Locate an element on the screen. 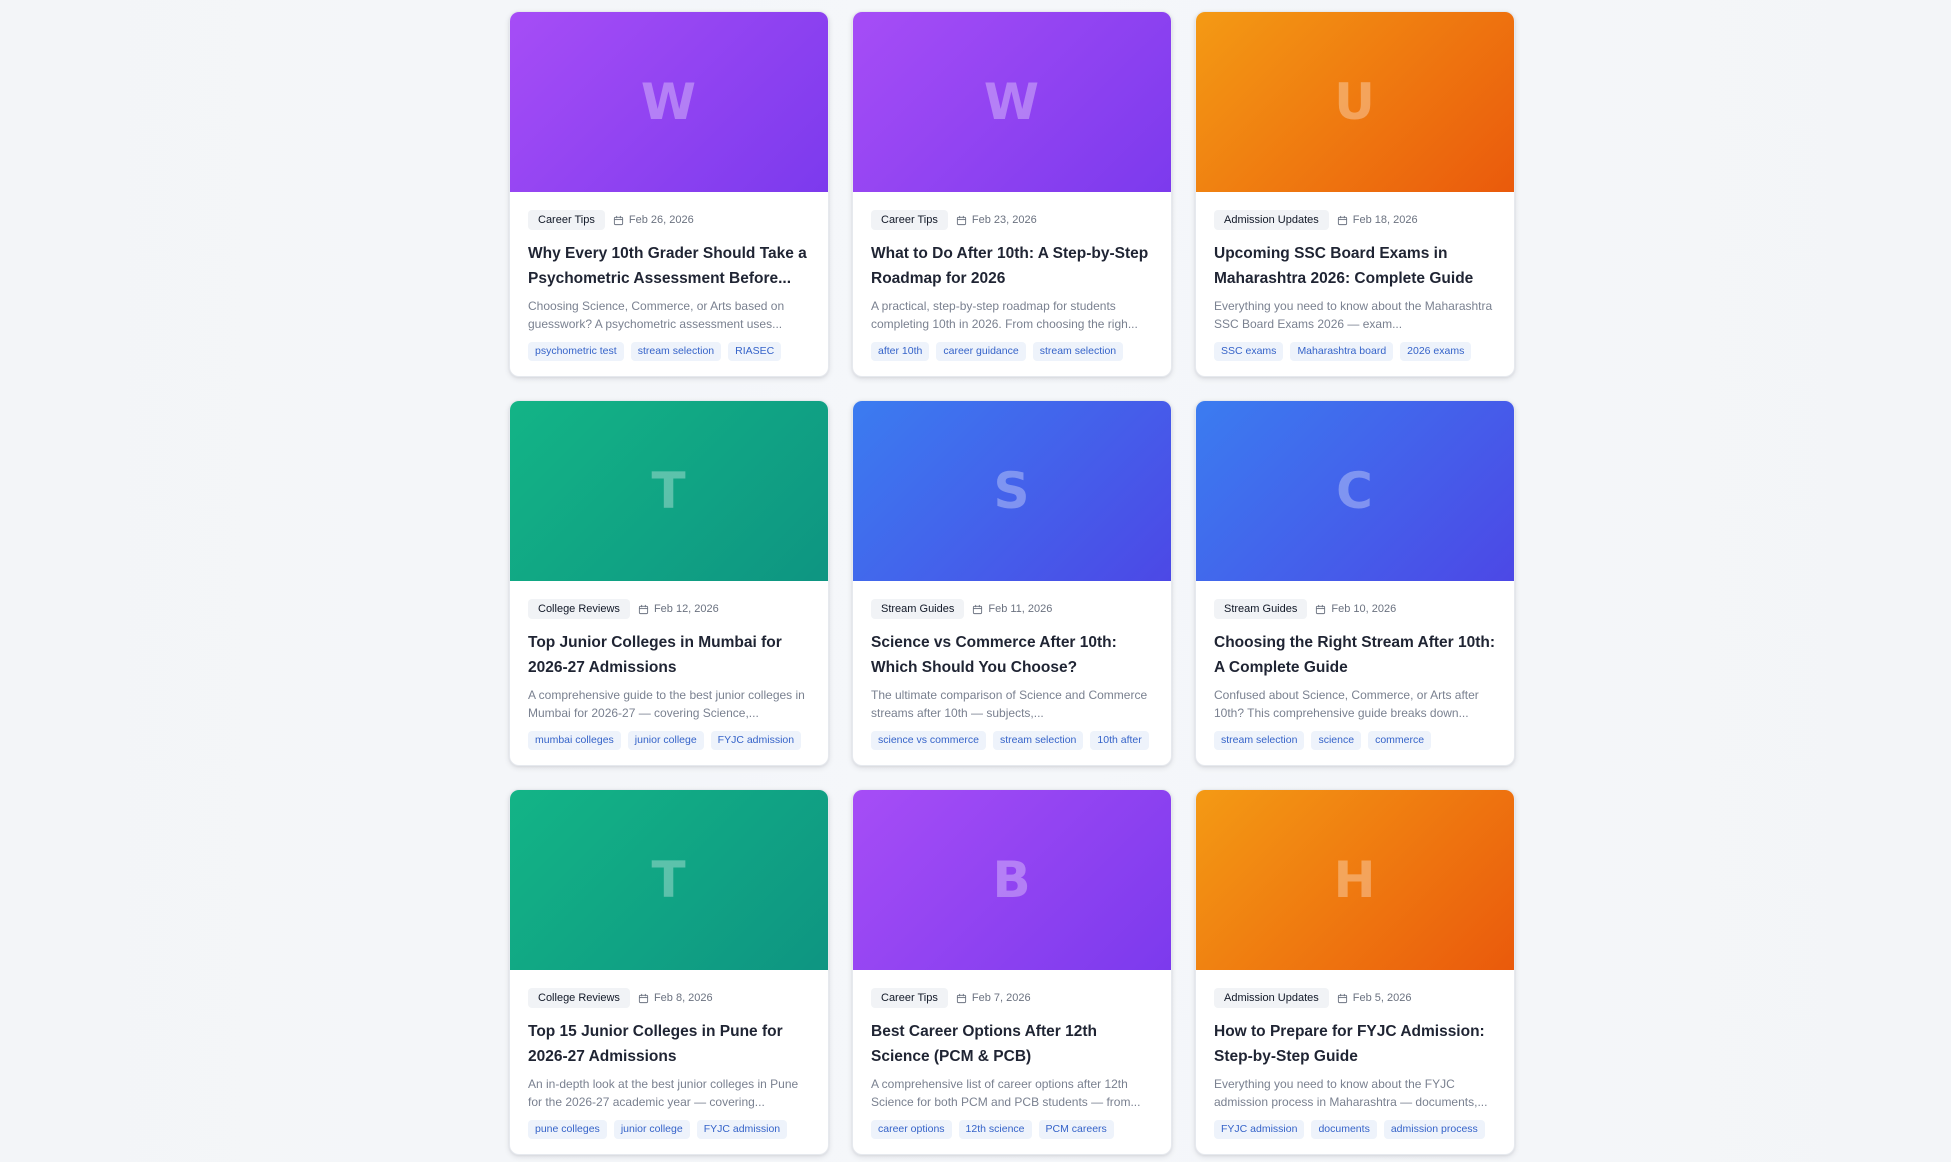  tag-chip: career guidance is located at coordinates (981, 351).